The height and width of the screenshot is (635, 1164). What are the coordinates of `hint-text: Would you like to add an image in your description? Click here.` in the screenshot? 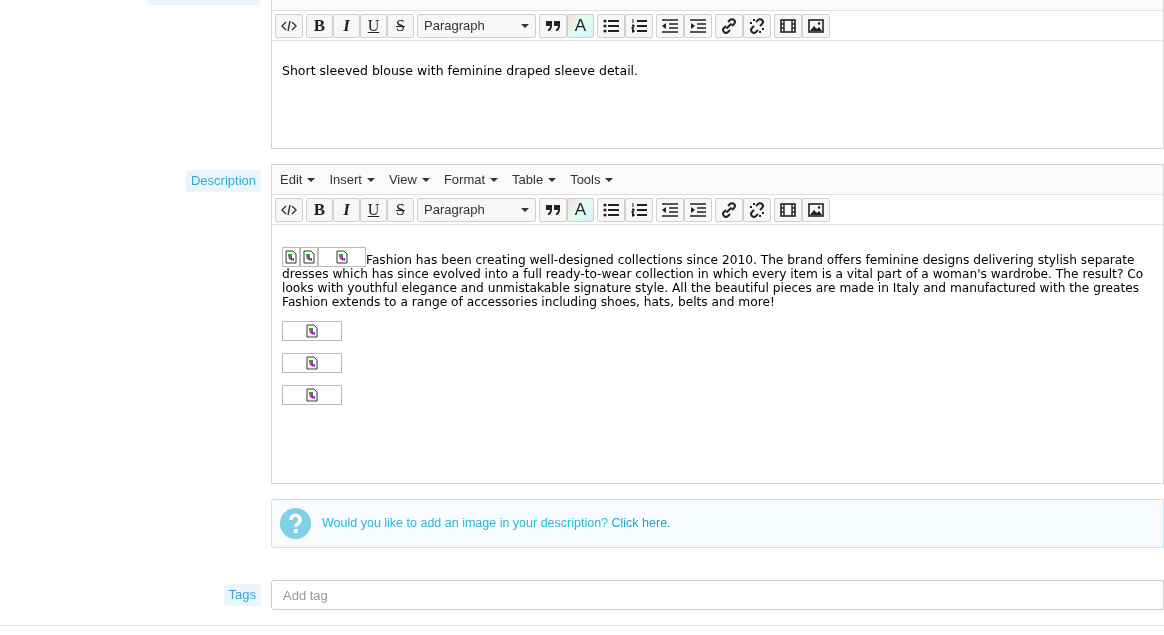 It's located at (496, 524).